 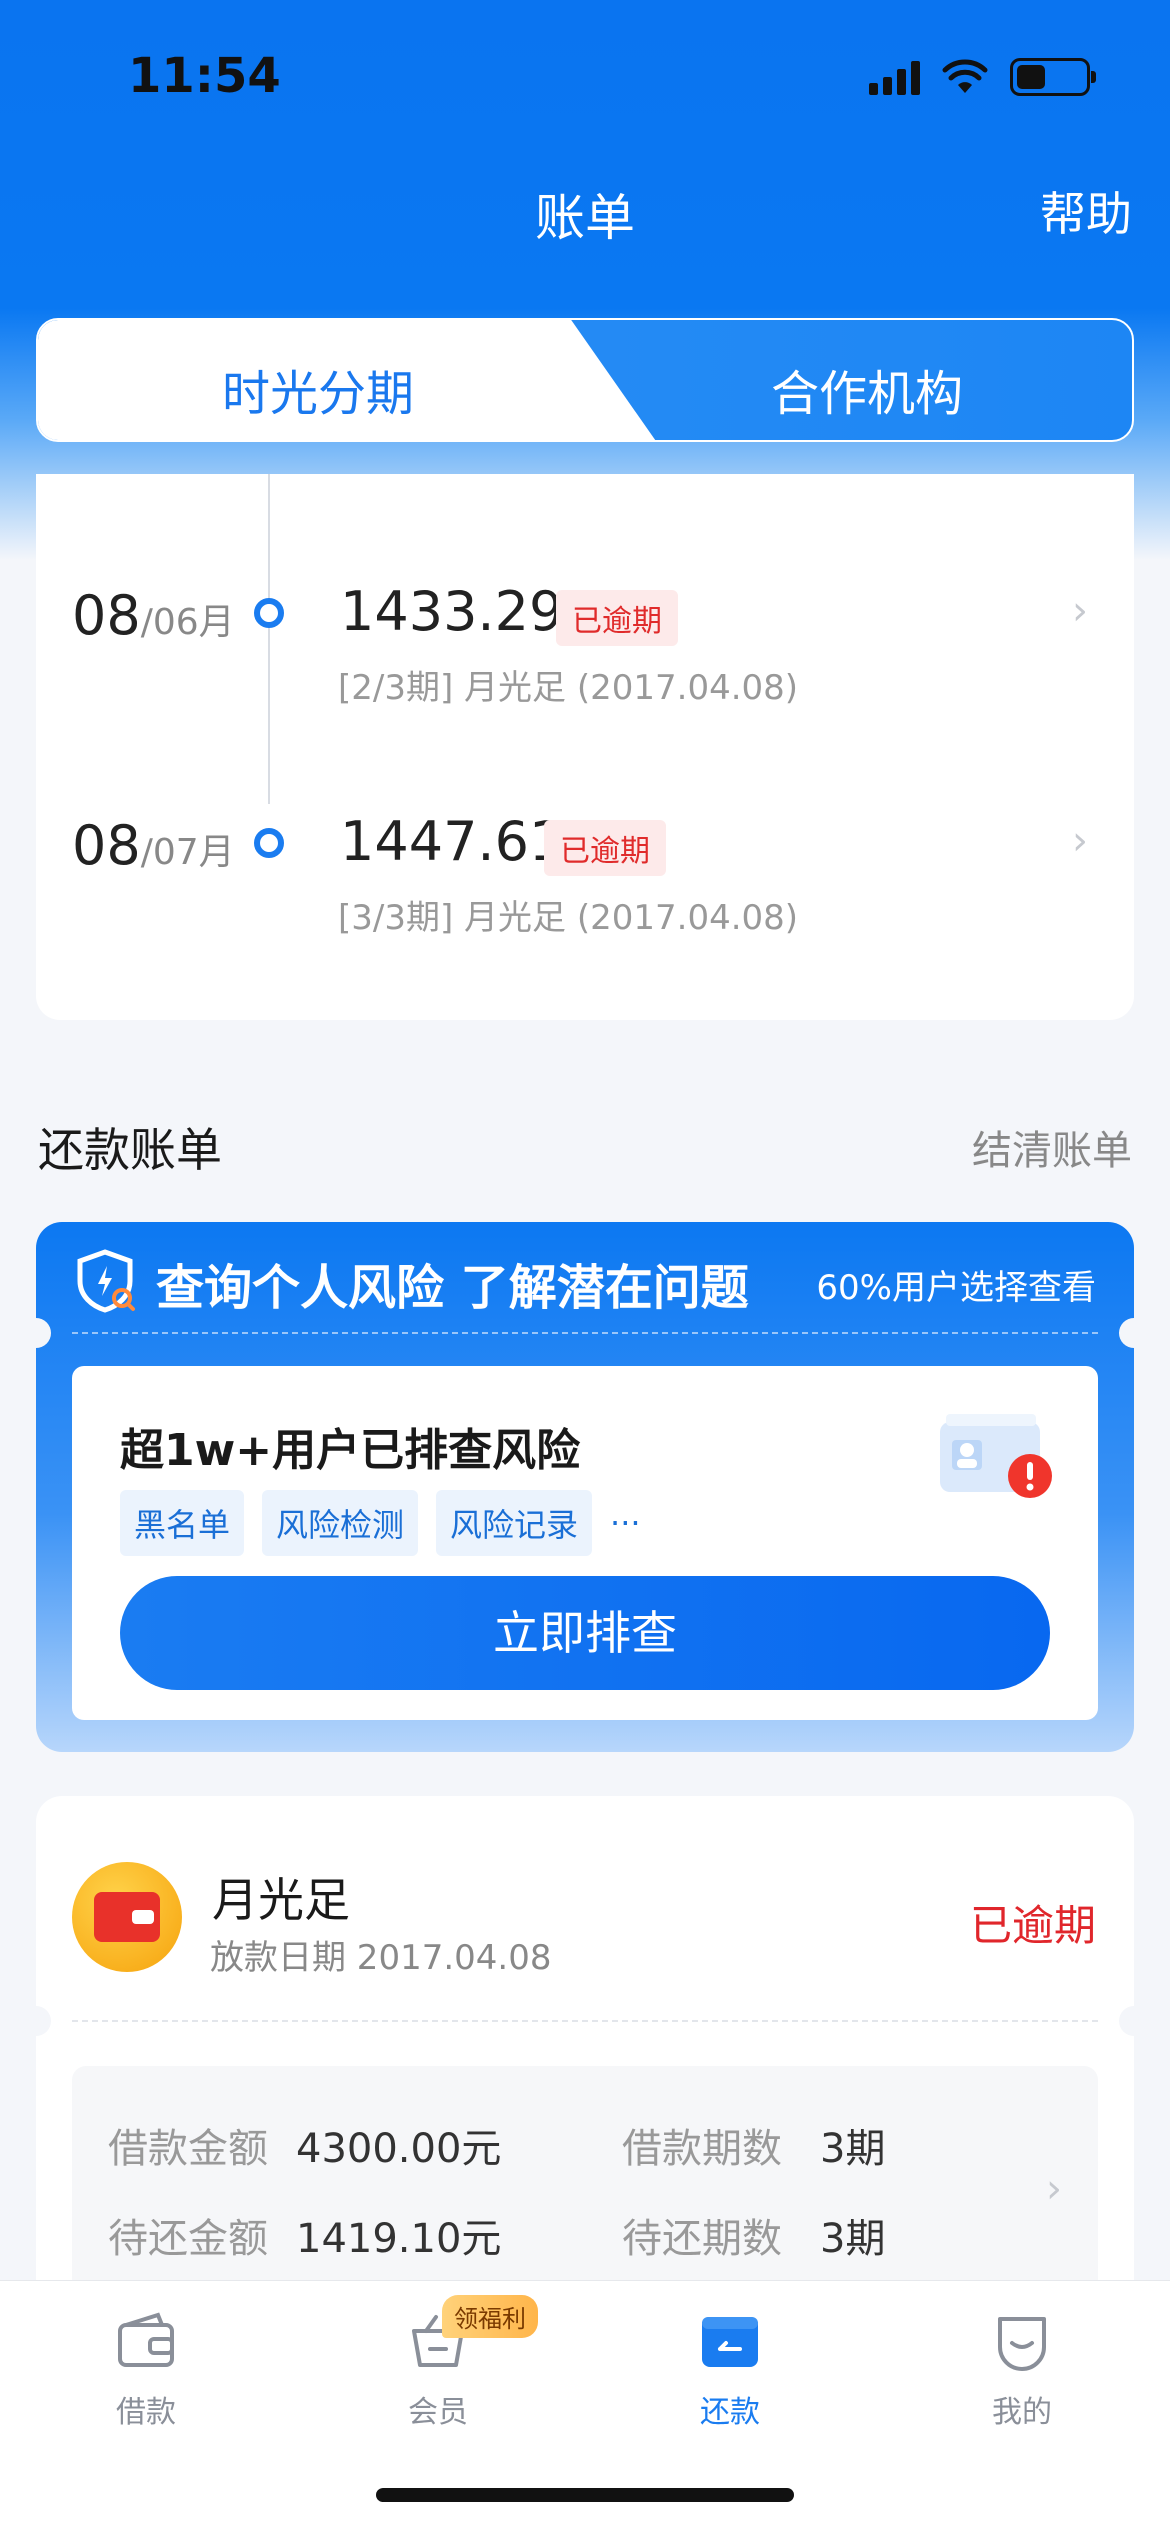 What do you see at coordinates (965, 76) in the screenshot?
I see `wifi-icon` at bounding box center [965, 76].